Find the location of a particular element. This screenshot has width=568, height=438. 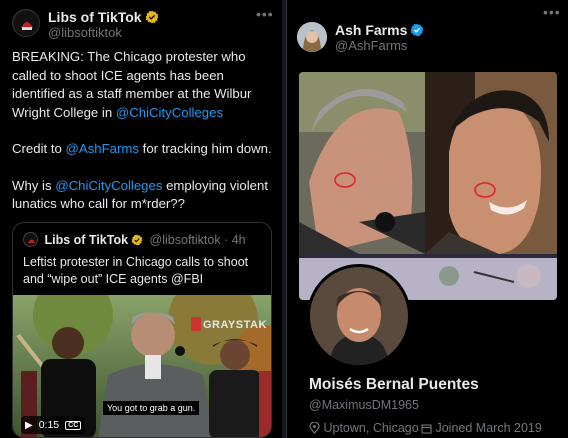

quoted-author-handle: @libsoftiktok is located at coordinates (185, 240).